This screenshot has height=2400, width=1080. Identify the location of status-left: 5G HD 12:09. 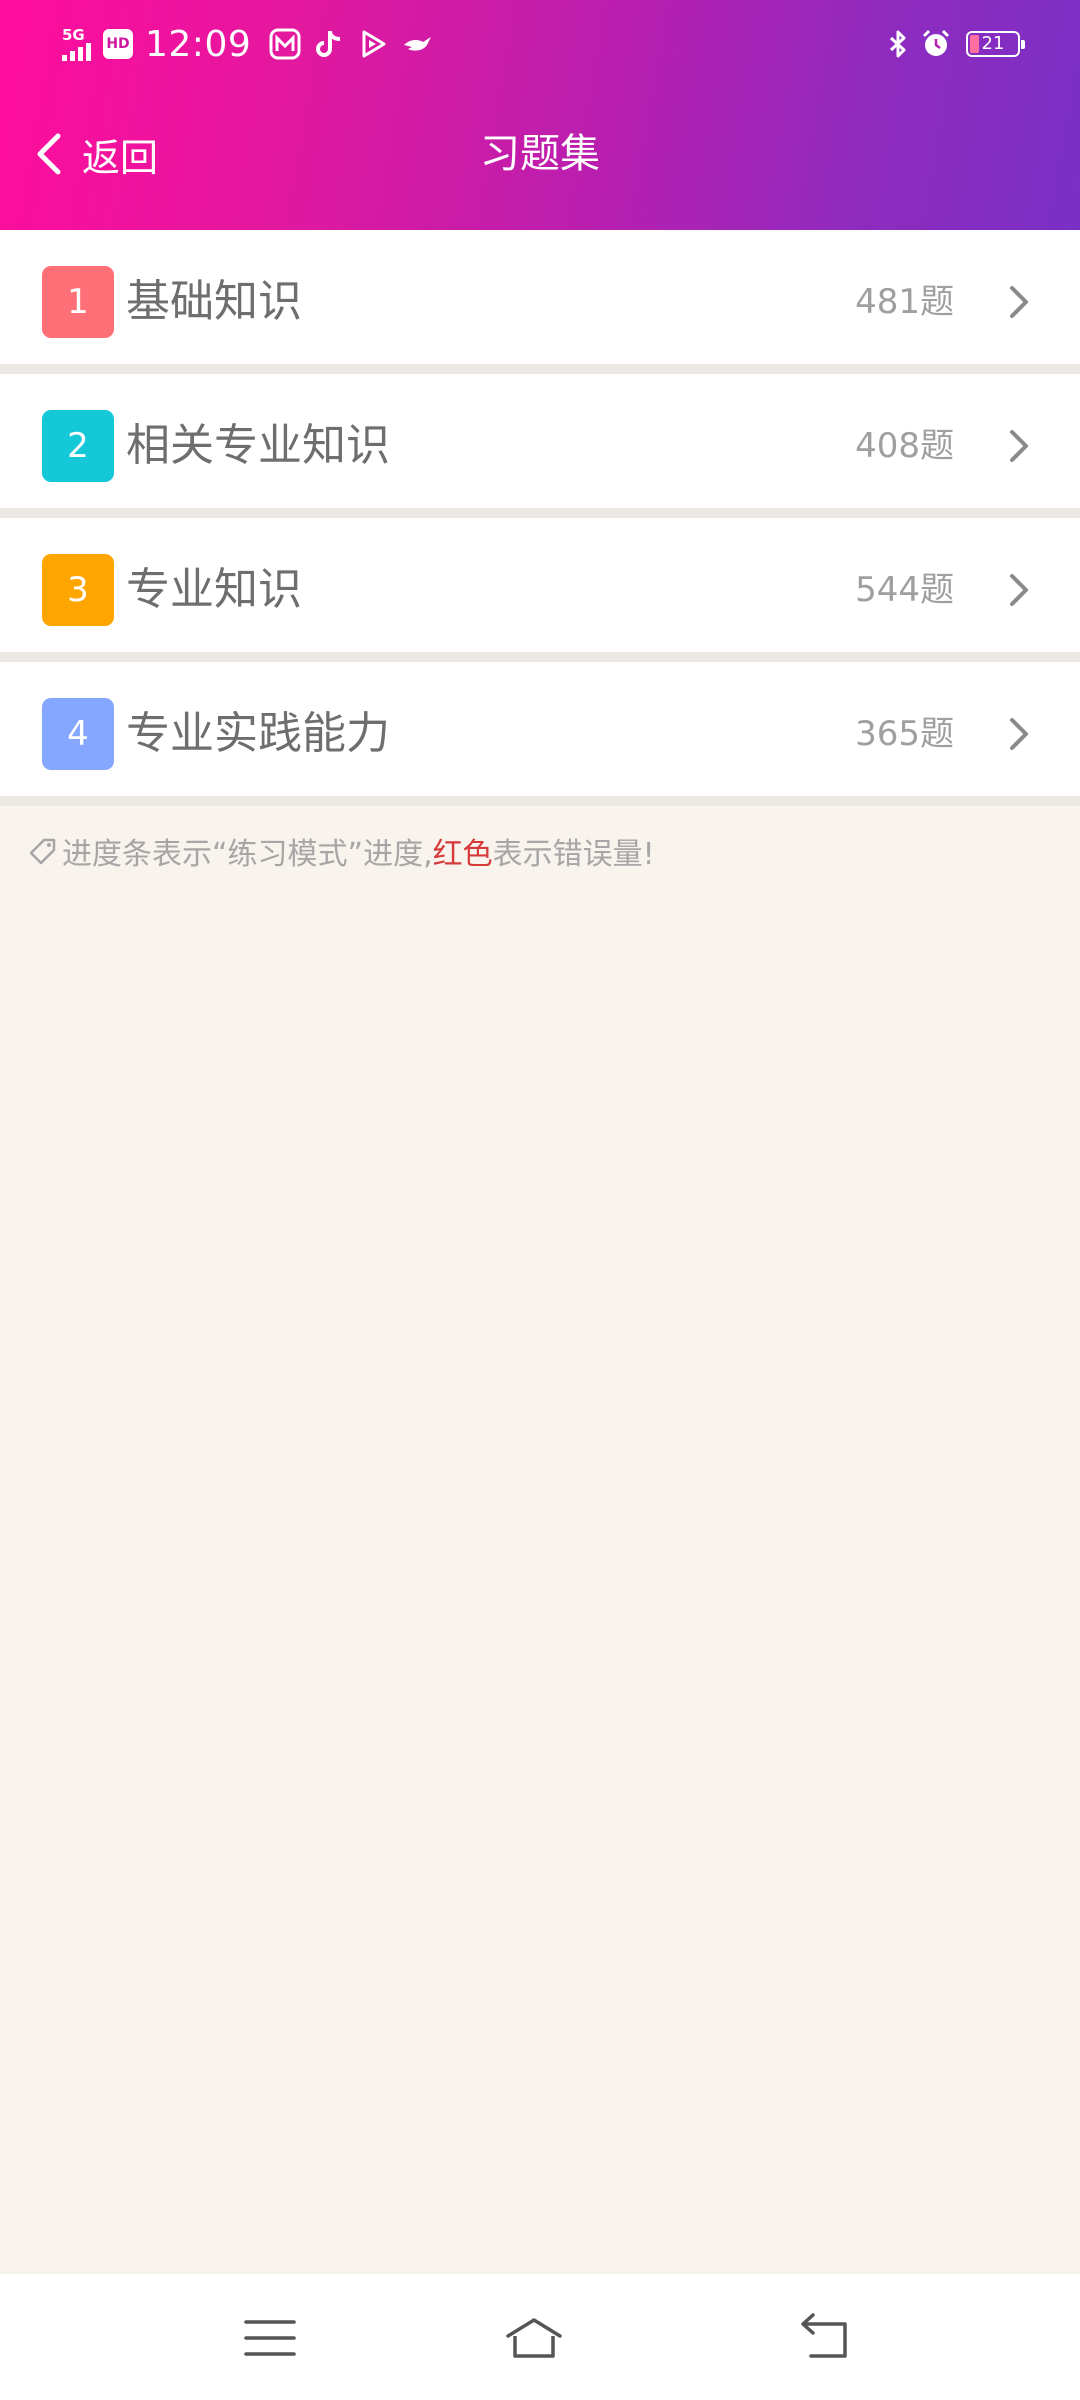
(253, 44).